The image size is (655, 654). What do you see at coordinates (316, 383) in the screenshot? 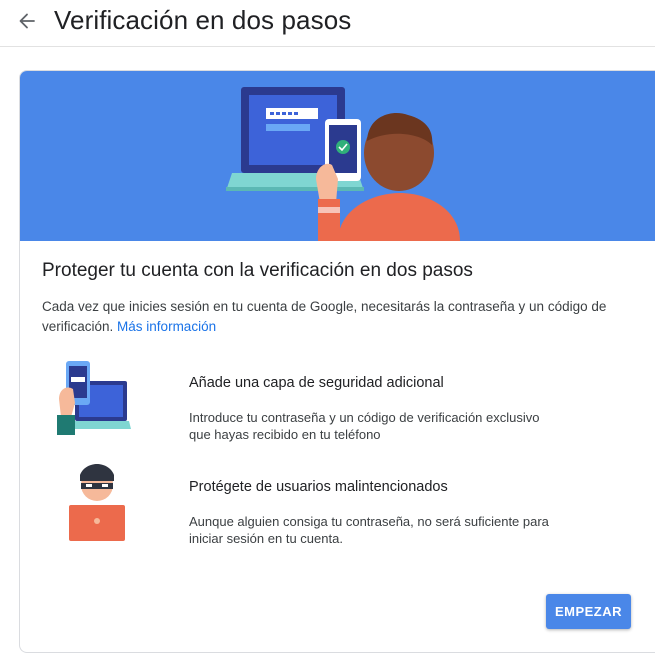
I see `feature-1-title: Añade una capa de seguridad adicional` at bounding box center [316, 383].